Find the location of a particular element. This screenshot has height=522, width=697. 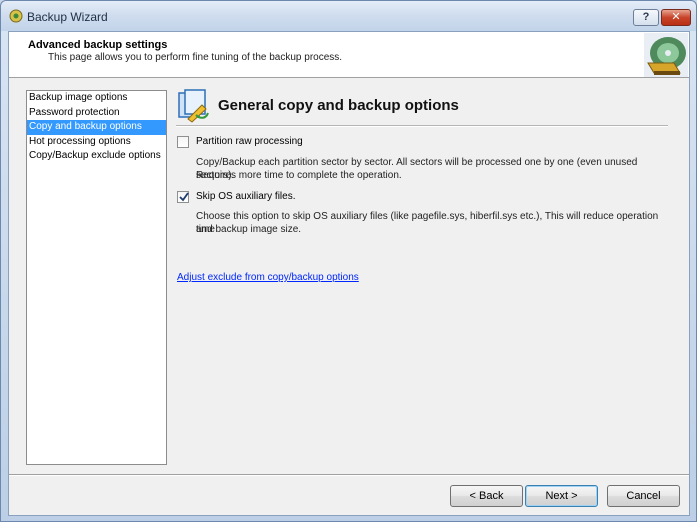

sidebar-item-hot-processing-options: Hot processing options is located at coordinates (96, 142).